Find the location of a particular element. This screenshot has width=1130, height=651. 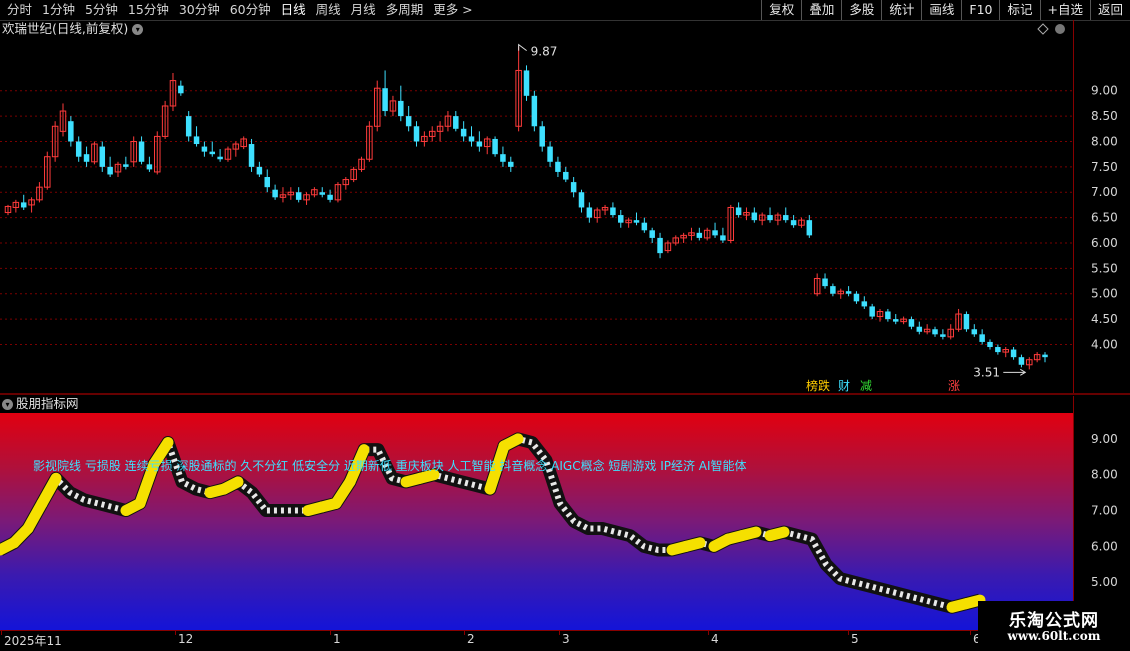

period-3: 15分钟 is located at coordinates (148, 10).